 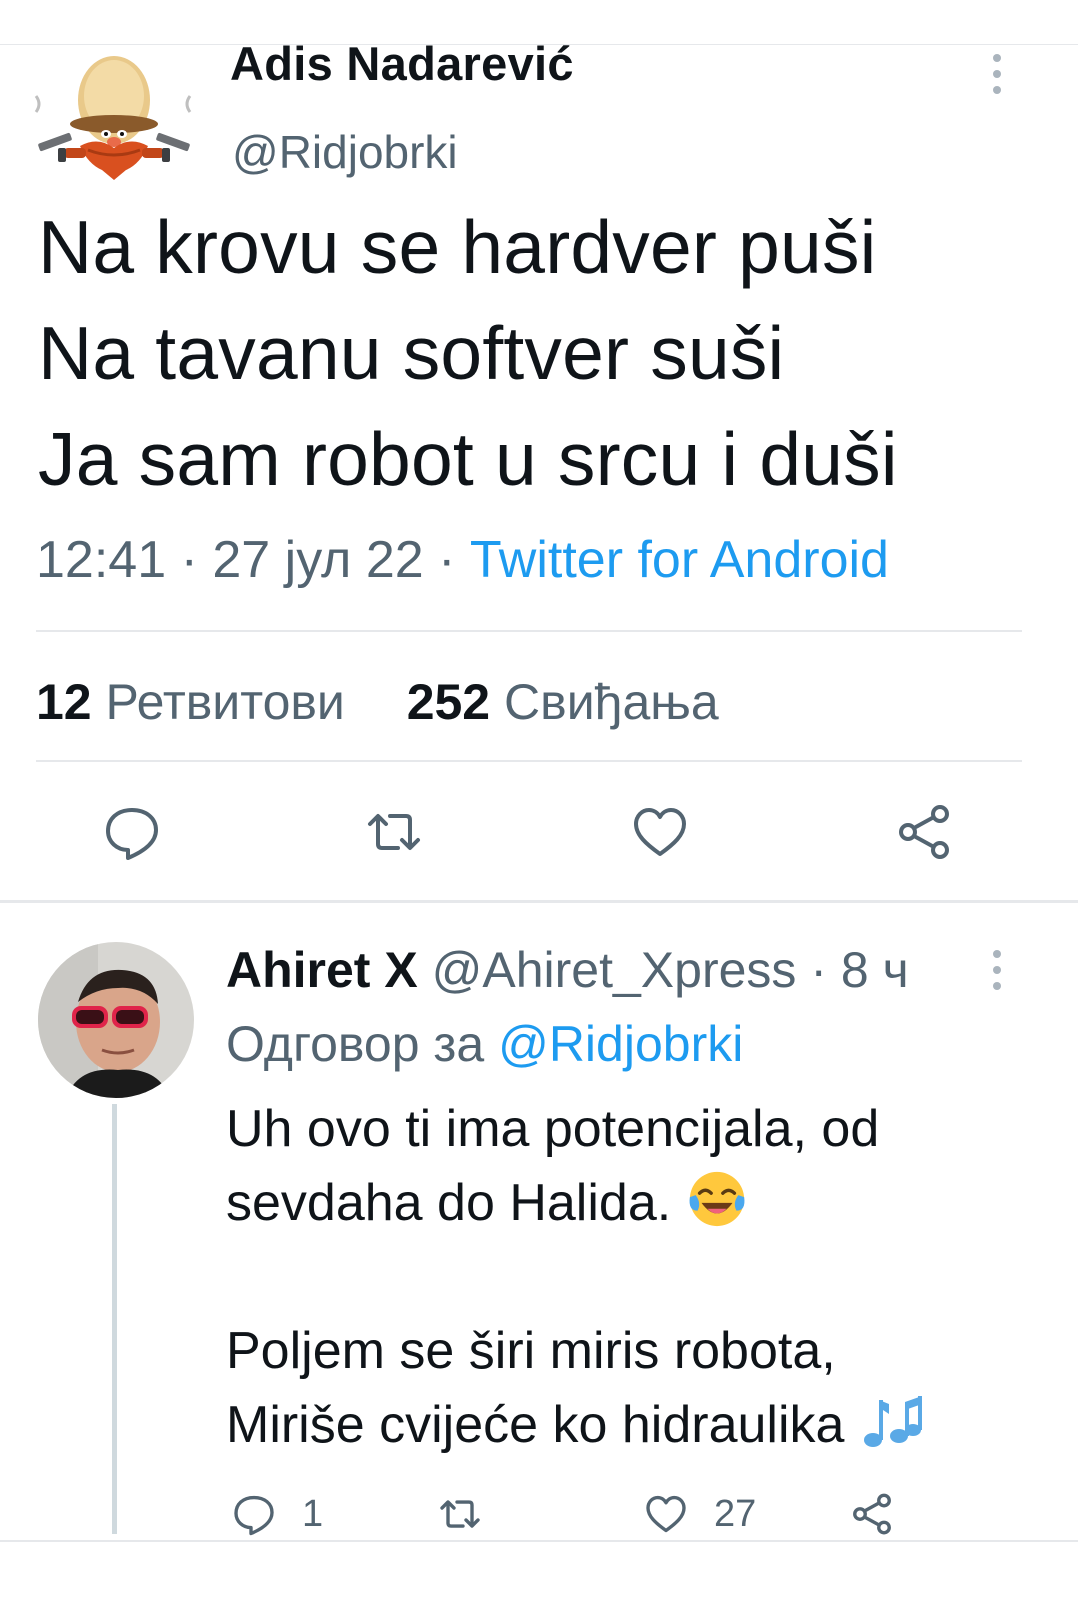 What do you see at coordinates (101, 560) in the screenshot?
I see `tweet-time: 12:41` at bounding box center [101, 560].